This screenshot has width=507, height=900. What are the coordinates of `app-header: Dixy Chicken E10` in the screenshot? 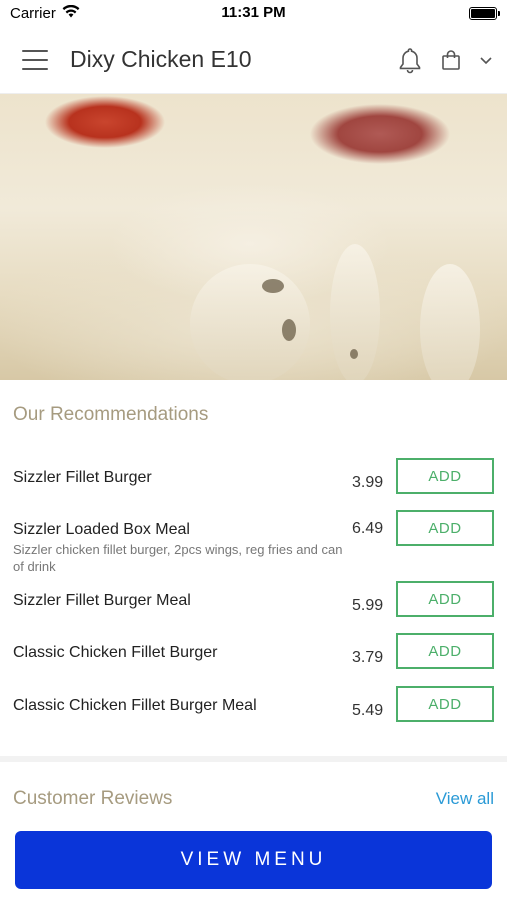 It's located at (253, 60).